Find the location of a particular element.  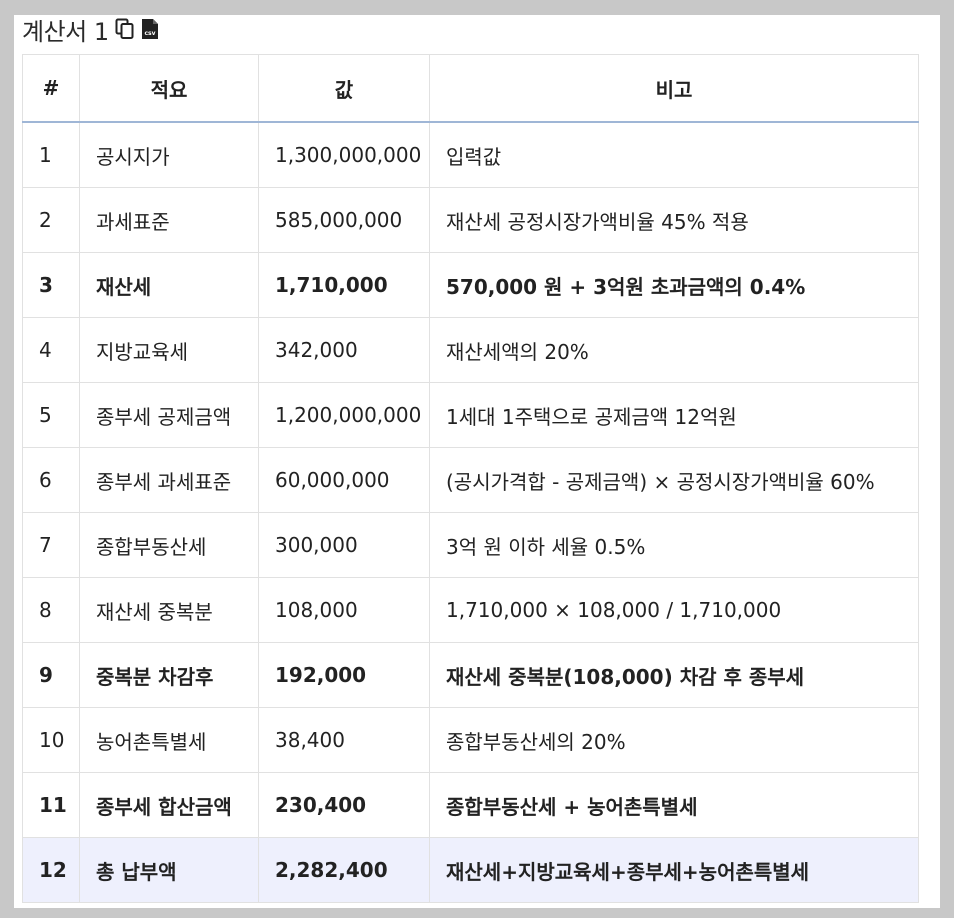

row-item-cell: 공시지가 is located at coordinates (169, 154).